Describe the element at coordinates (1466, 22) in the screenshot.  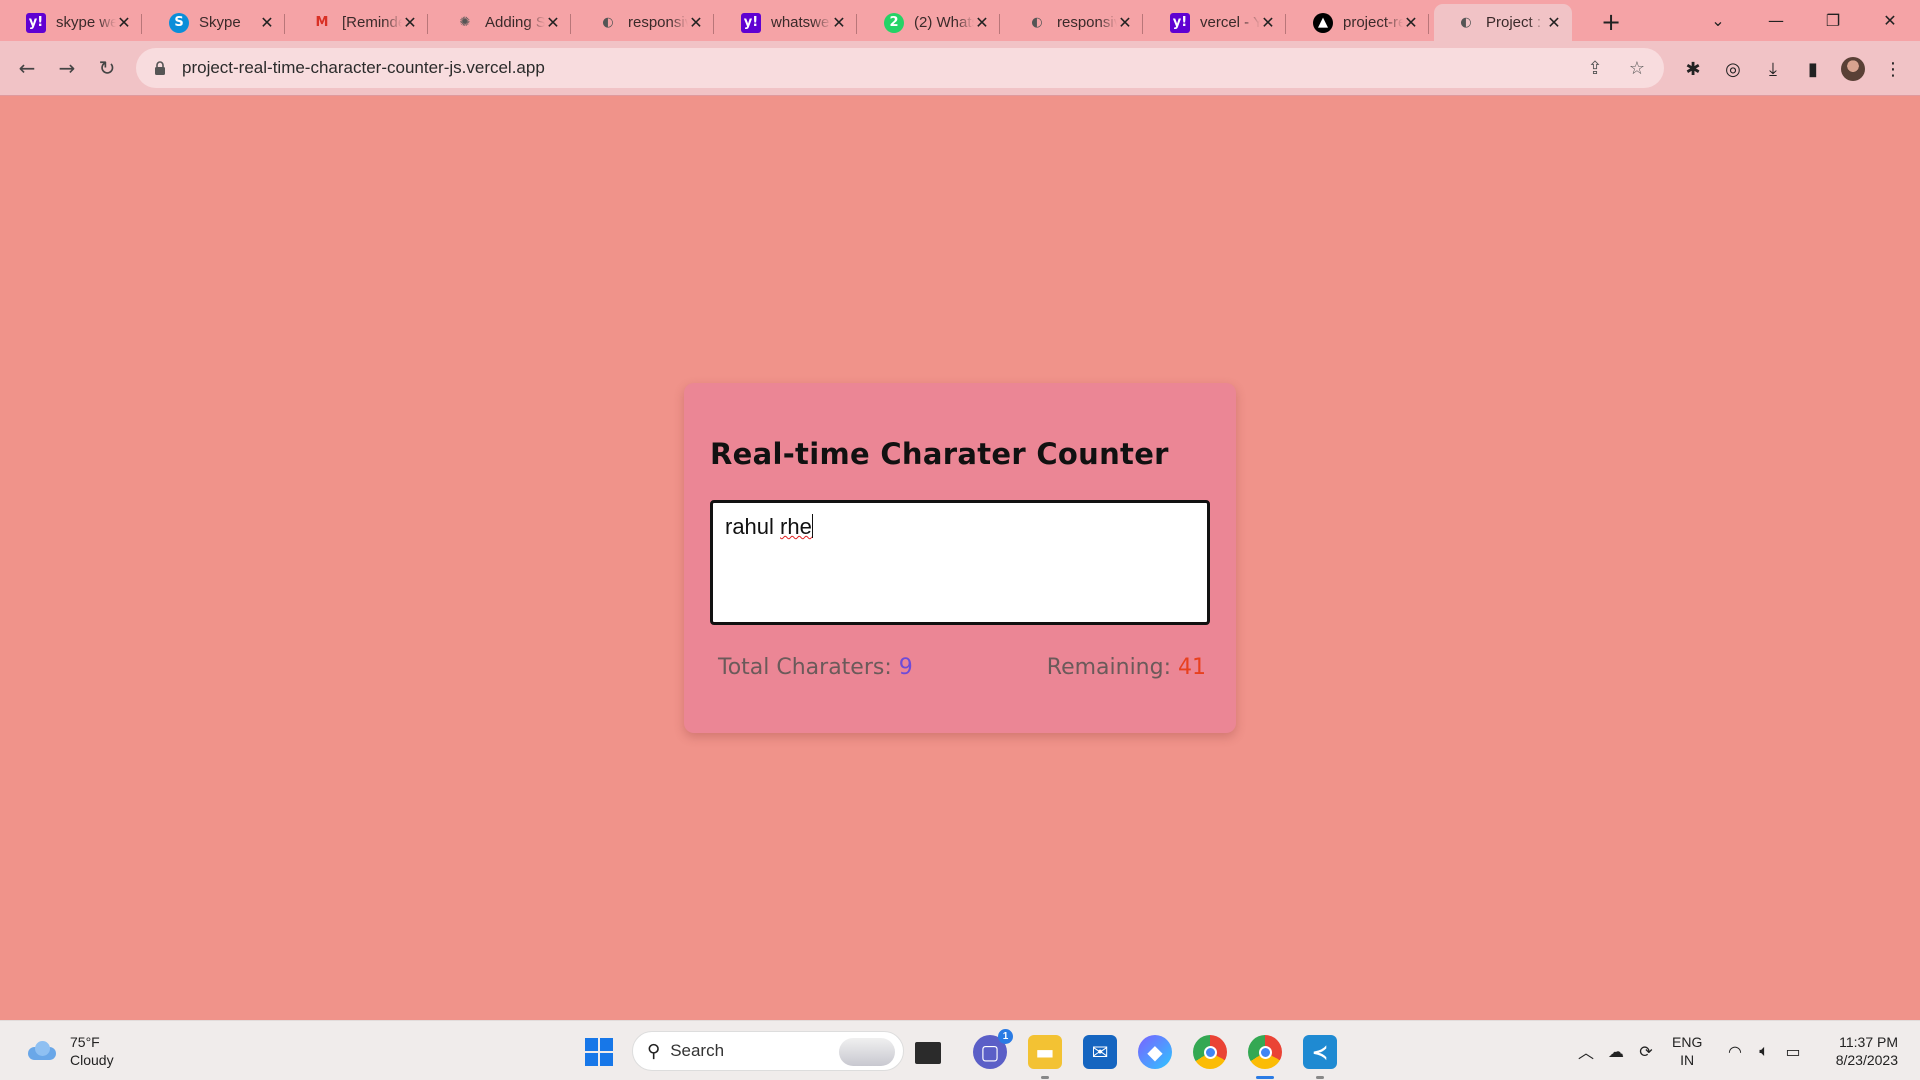
I see `globe-icon: ◐` at that location.